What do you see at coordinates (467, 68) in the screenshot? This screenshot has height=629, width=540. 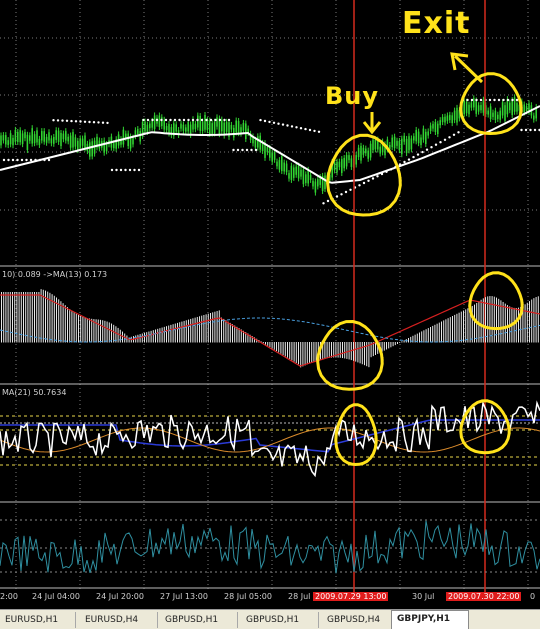 I see `exit-arrow-annotation` at bounding box center [467, 68].